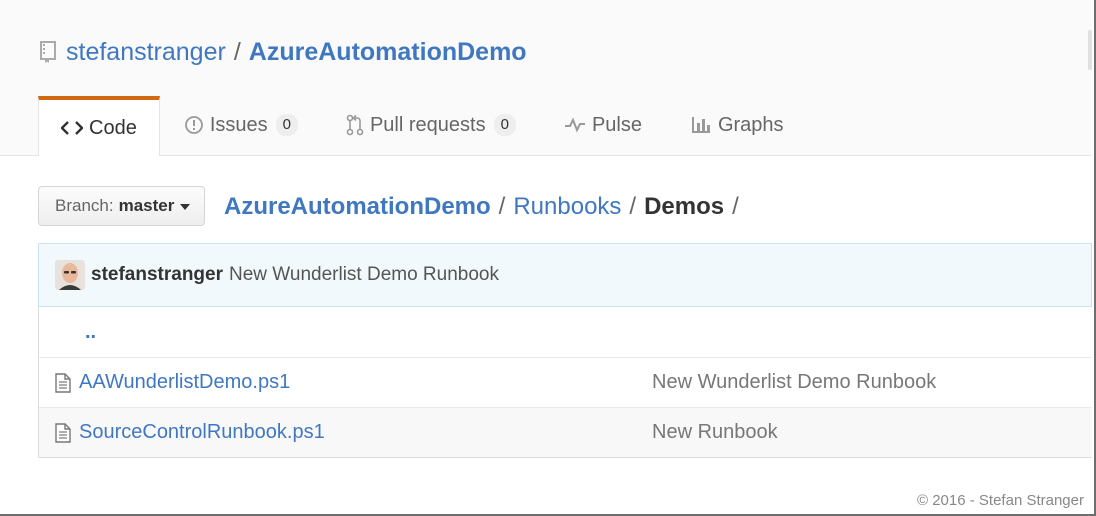 This screenshot has width=1096, height=516. What do you see at coordinates (364, 432) in the screenshot?
I see `file-name-link: SourceControlRunbook.ps1` at bounding box center [364, 432].